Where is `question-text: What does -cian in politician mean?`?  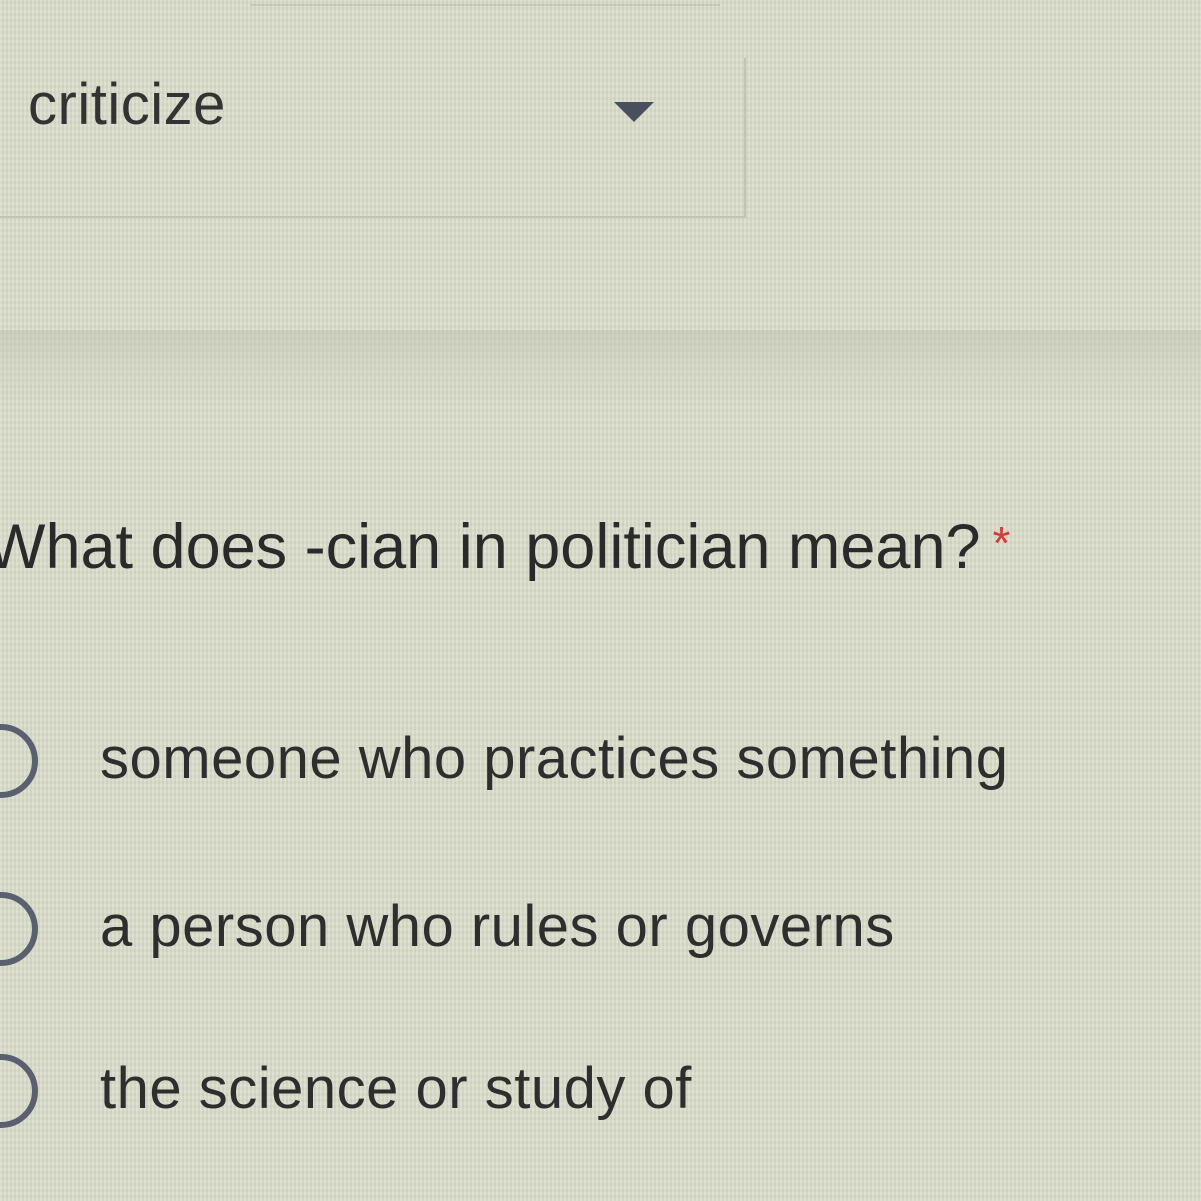 question-text: What does -cian in politician mean? is located at coordinates (490, 547).